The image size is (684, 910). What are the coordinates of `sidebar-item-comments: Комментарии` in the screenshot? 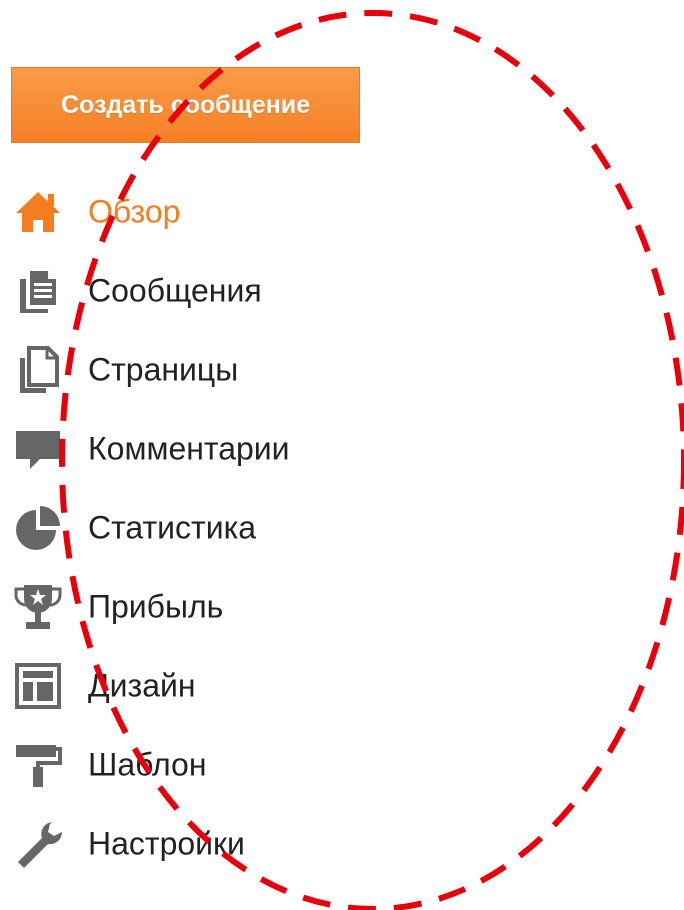 It's located at (210, 448).